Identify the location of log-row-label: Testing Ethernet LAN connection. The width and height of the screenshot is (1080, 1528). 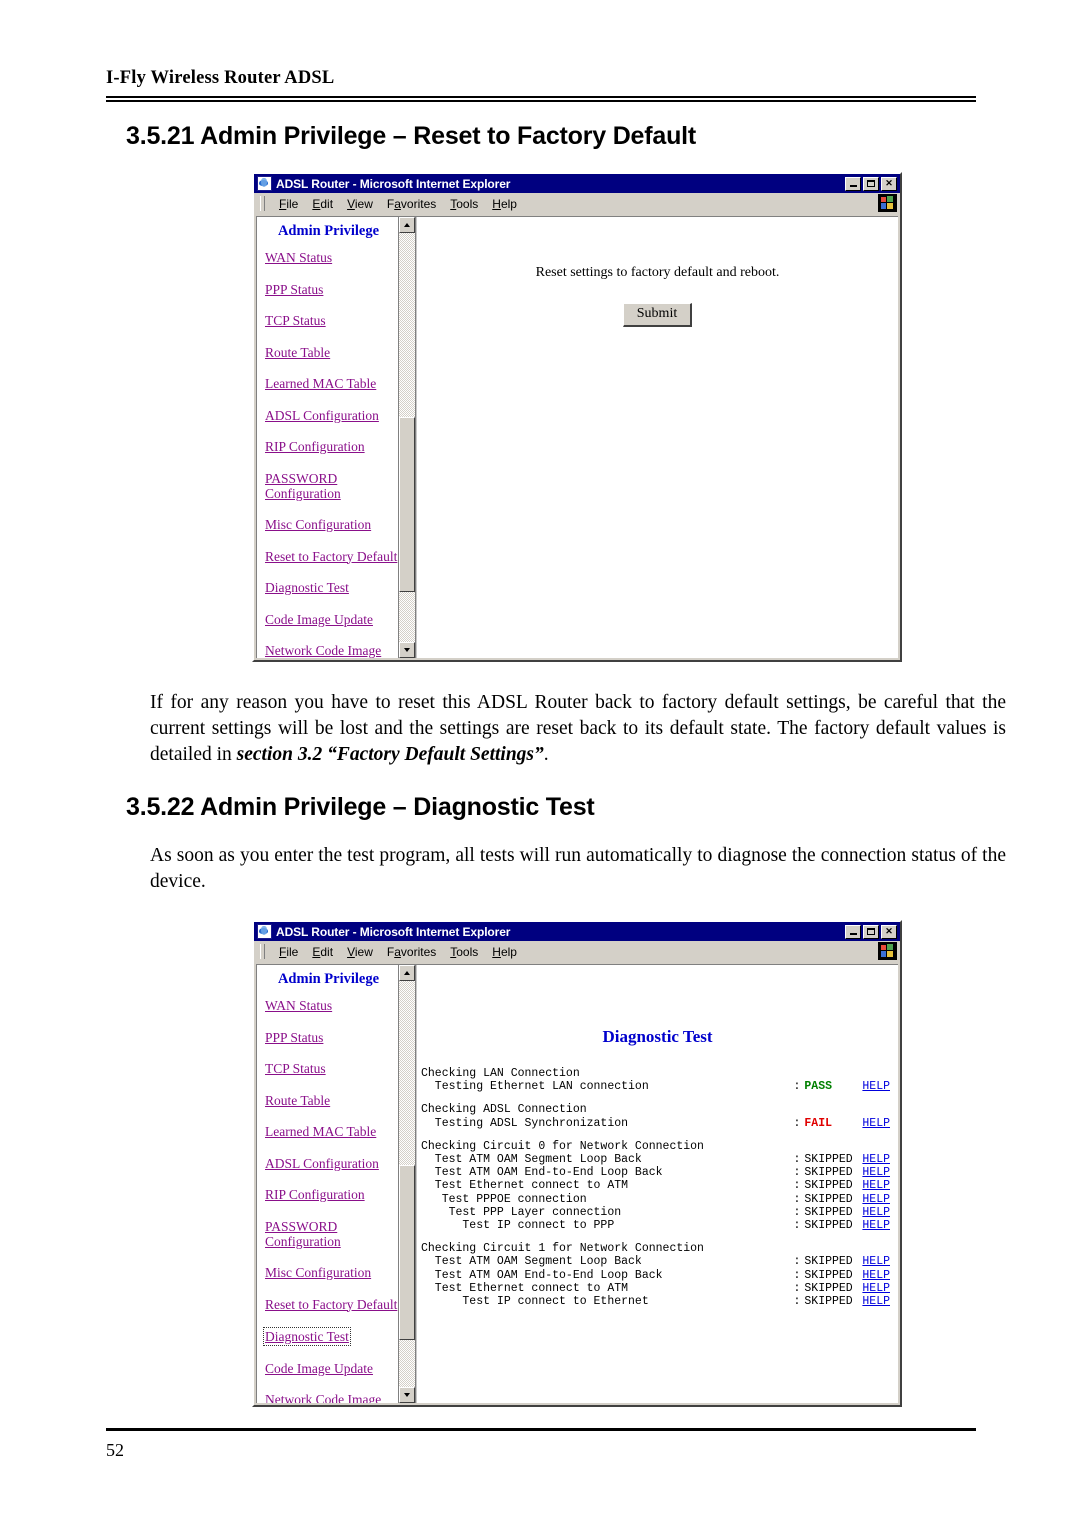
(535, 1087).